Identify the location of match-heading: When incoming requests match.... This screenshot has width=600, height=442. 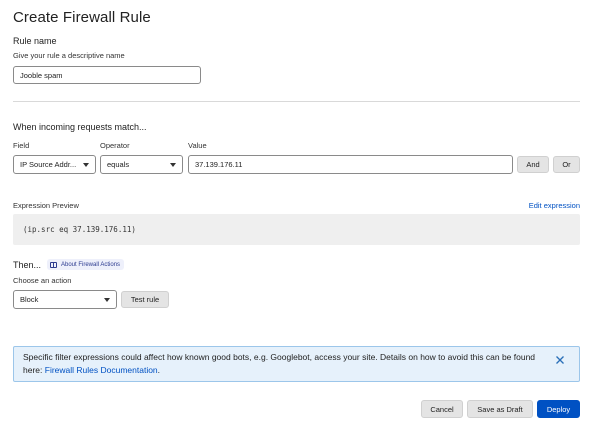
(80, 127).